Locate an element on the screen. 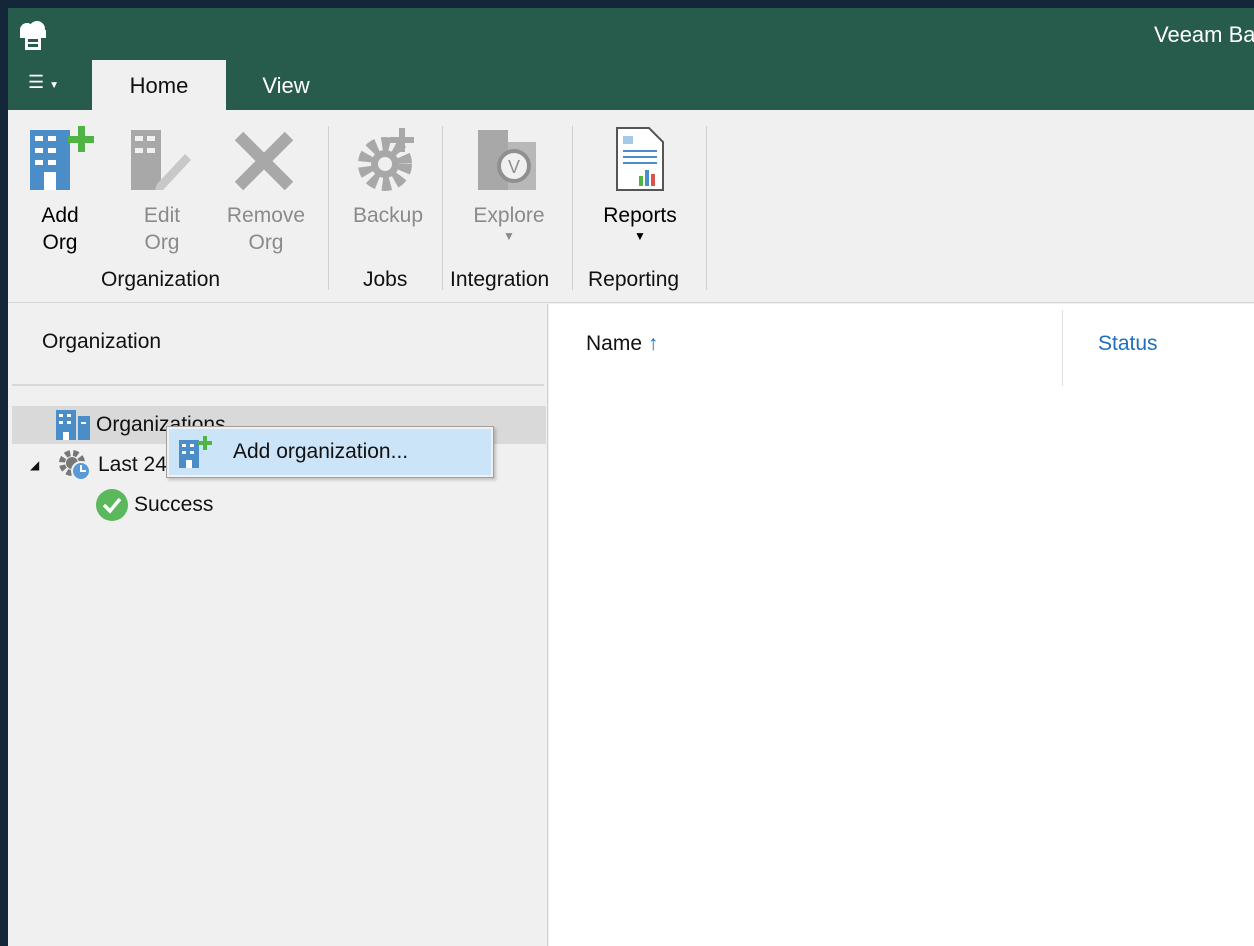 This screenshot has height=946, width=1254. reports-label: Reports is located at coordinates (640, 215).